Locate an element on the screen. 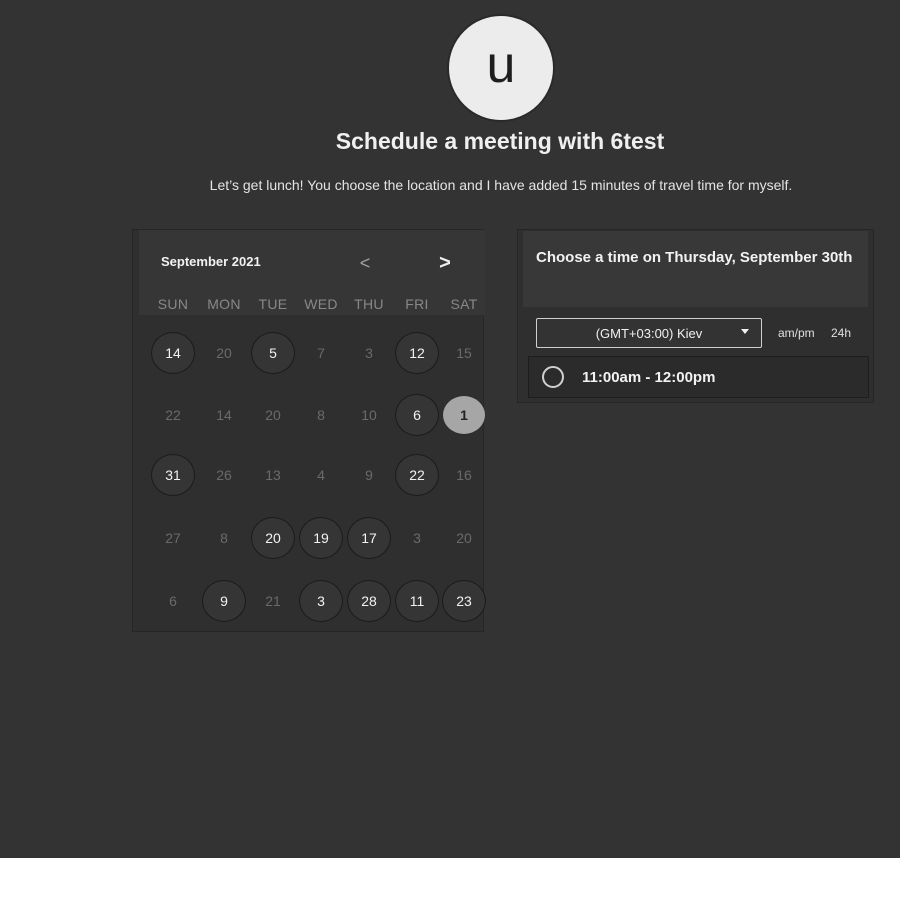  next-month-button: > is located at coordinates (445, 263).